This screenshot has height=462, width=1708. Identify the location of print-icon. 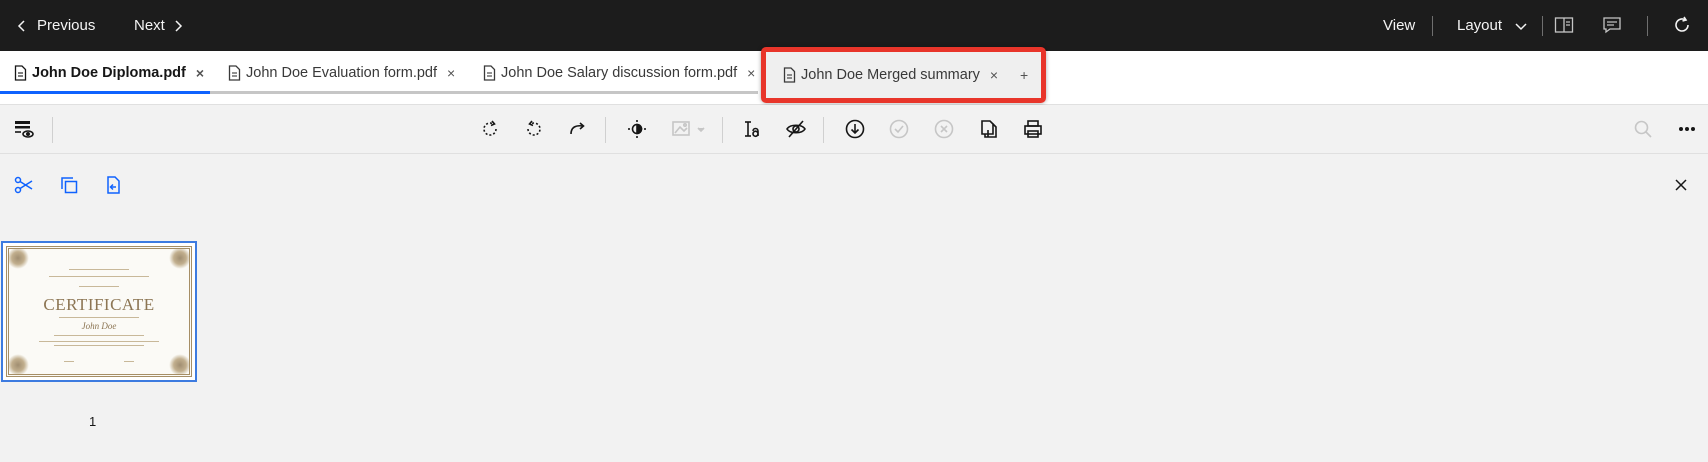
(1033, 129).